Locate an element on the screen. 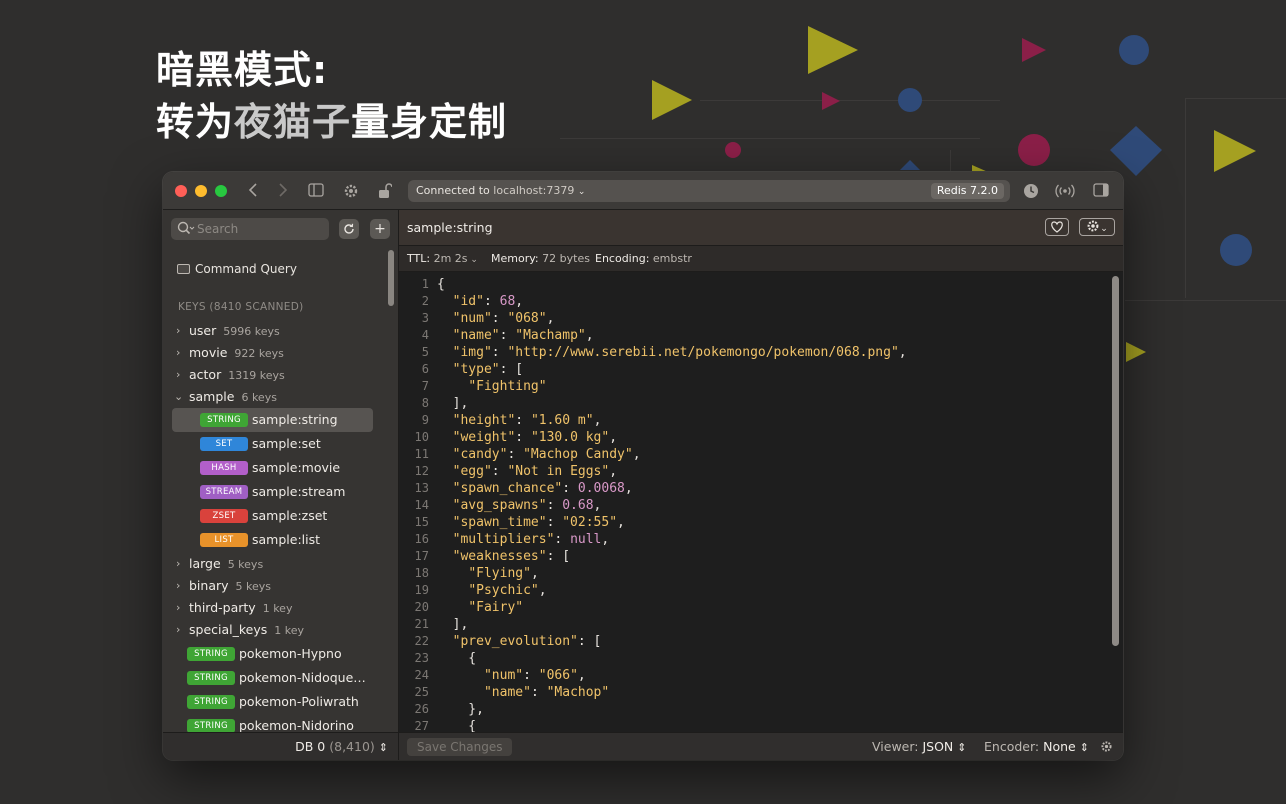 The height and width of the screenshot is (804, 1286). key-actions-menu-button: ⌄ is located at coordinates (1097, 227).